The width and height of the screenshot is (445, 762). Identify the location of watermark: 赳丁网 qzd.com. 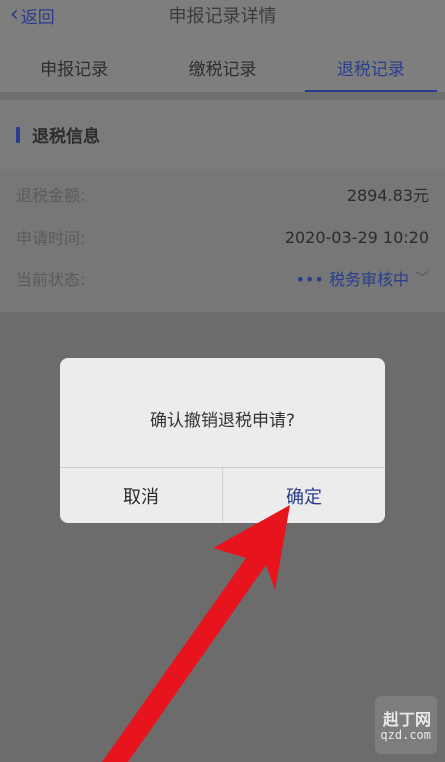
(406, 725).